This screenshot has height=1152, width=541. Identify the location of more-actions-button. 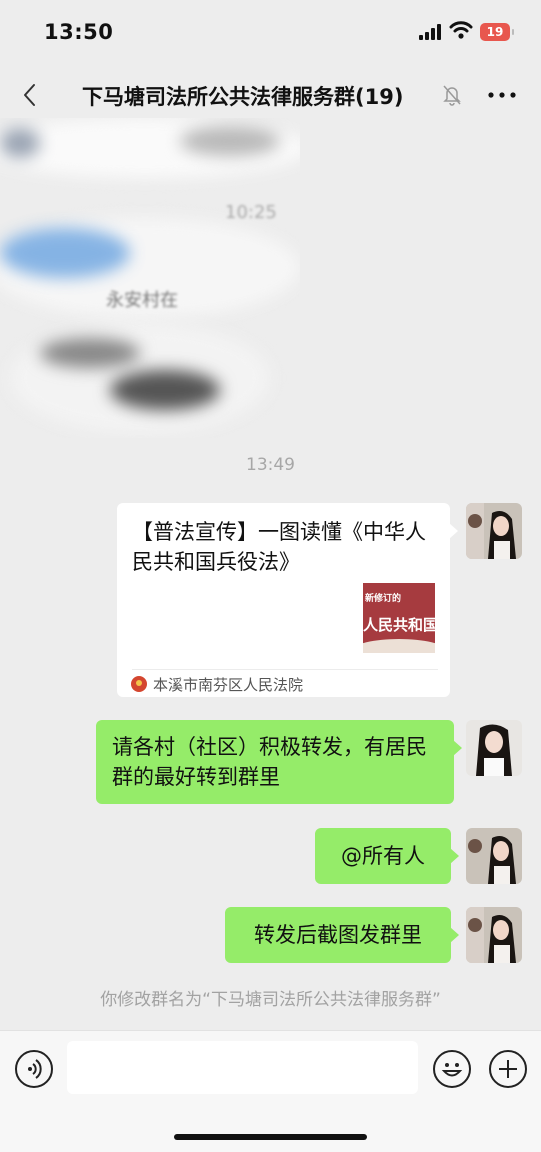
(508, 1069).